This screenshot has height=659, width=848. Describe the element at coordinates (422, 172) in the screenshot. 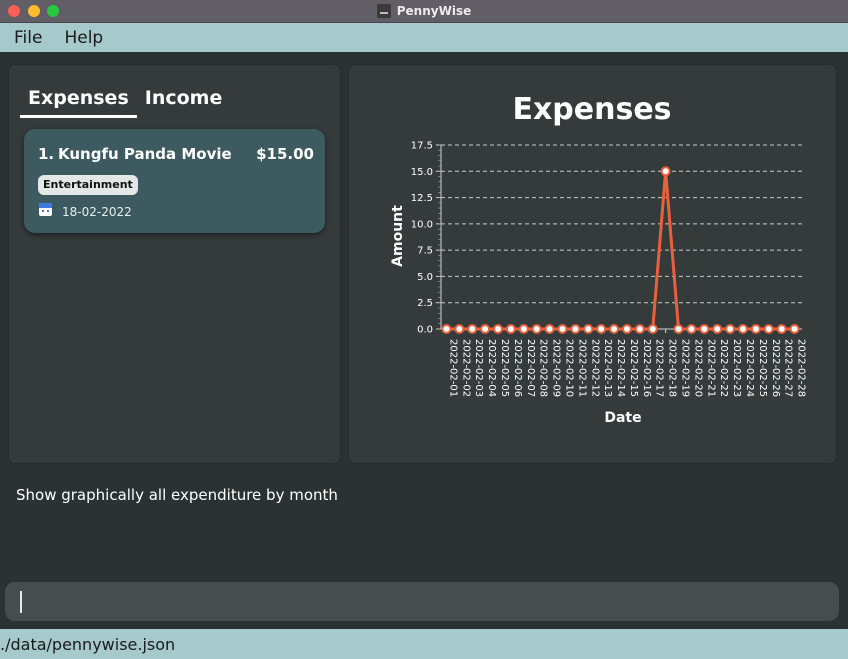

I see `ytick-label: 15.0` at that location.